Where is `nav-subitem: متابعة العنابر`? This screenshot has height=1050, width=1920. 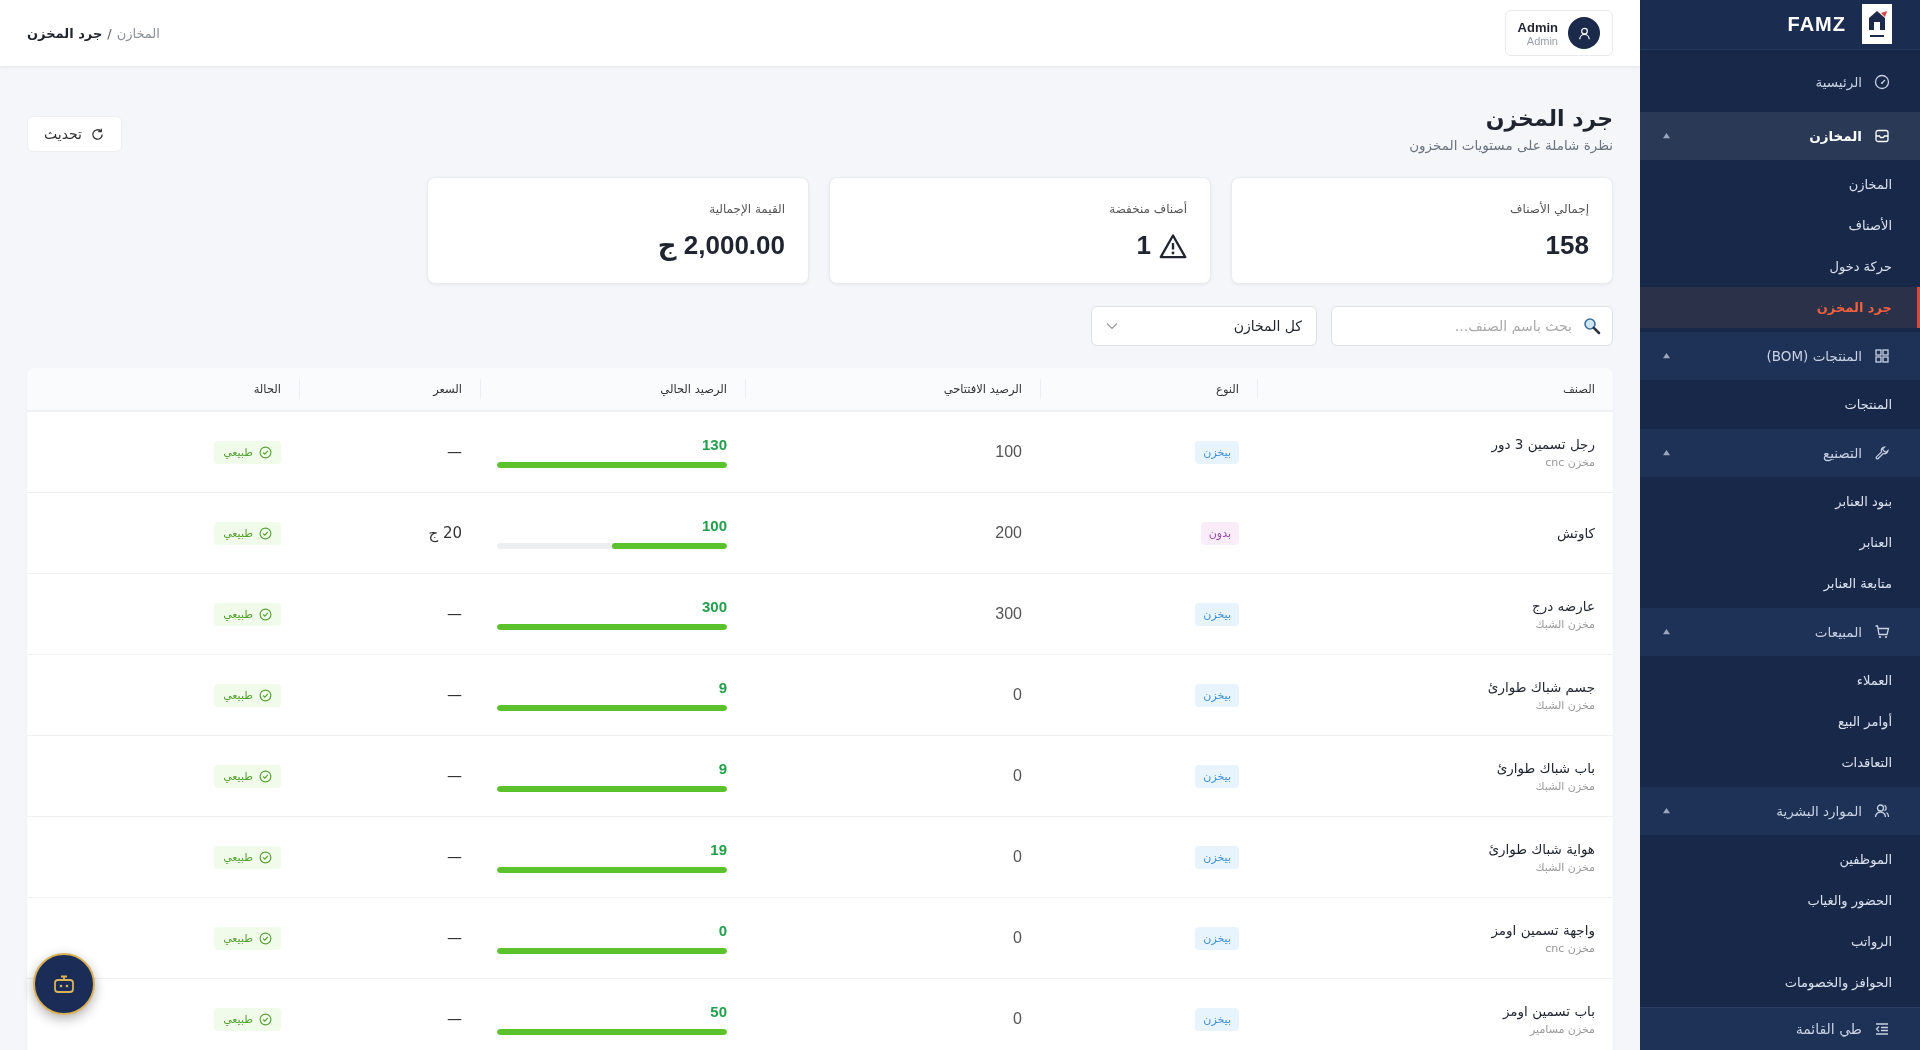
nav-subitem: متابعة العنابر is located at coordinates (1780, 583).